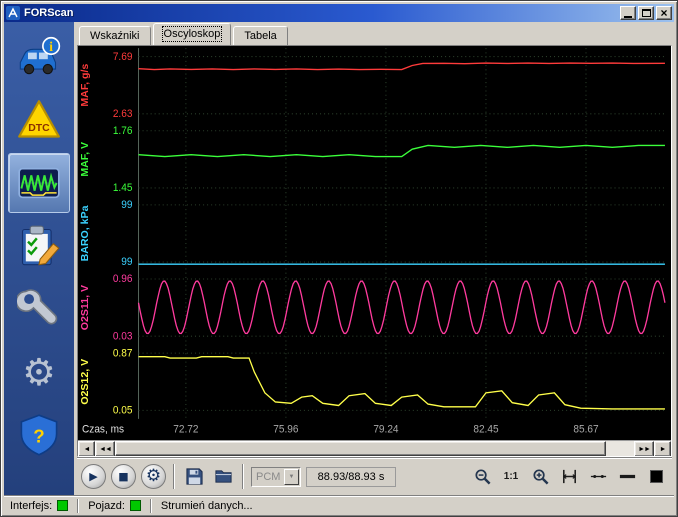  What do you see at coordinates (85, 307) in the screenshot?
I see `svg-text: O2S11, V` at bounding box center [85, 307].